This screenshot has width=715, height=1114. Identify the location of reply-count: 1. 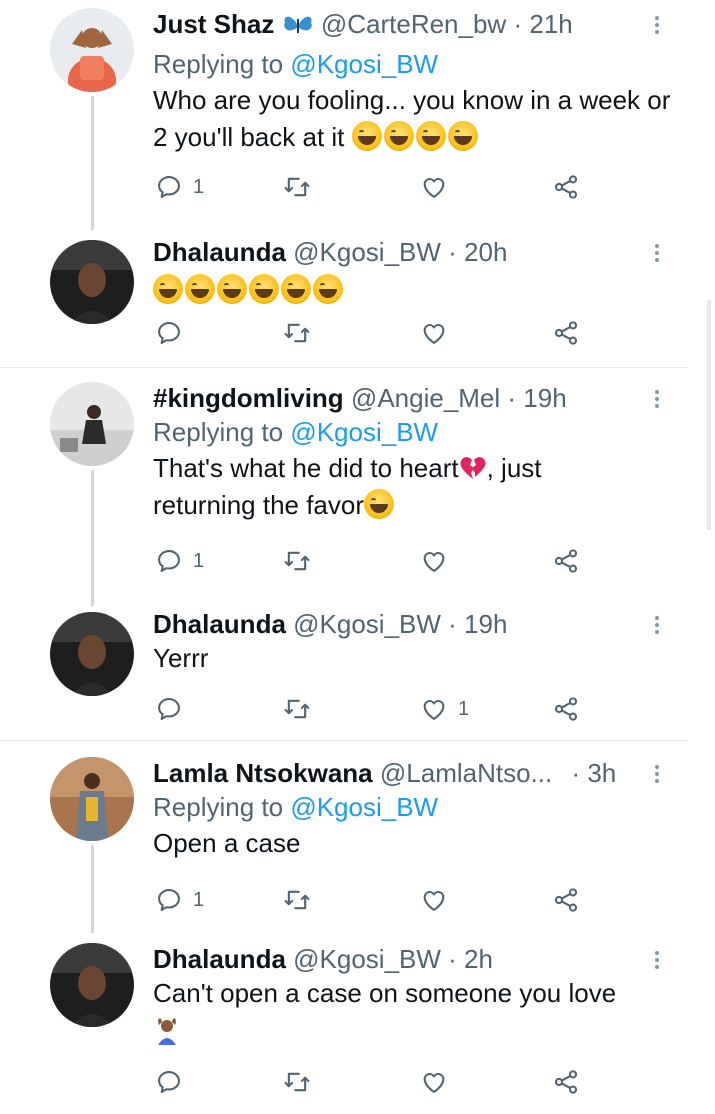
(199, 899).